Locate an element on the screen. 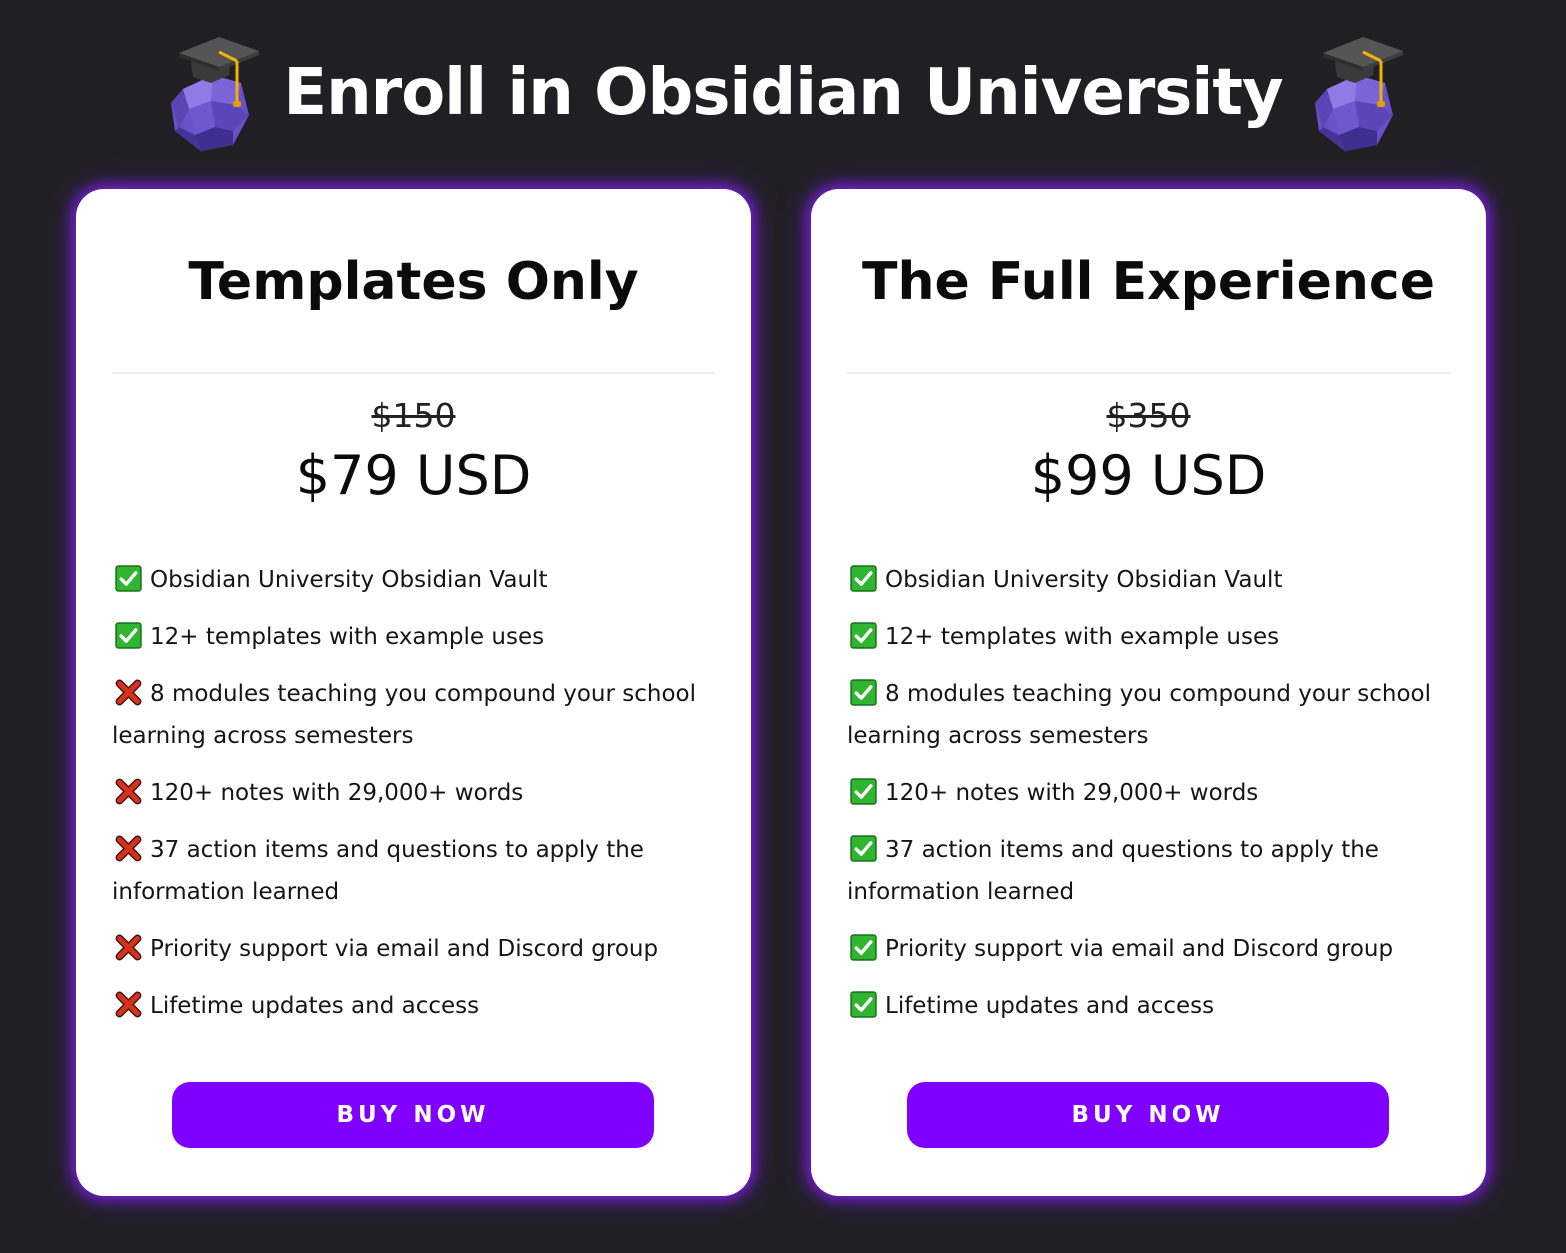 The height and width of the screenshot is (1253, 1566). plan-title: Templates Only is located at coordinates (413, 282).